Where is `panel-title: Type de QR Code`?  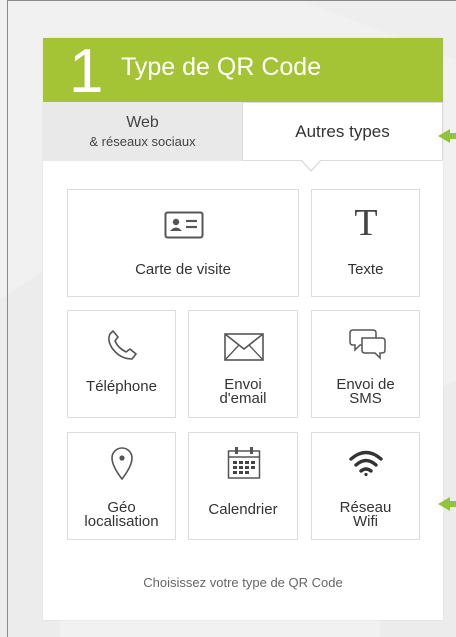
panel-title: Type de QR Code is located at coordinates (221, 67).